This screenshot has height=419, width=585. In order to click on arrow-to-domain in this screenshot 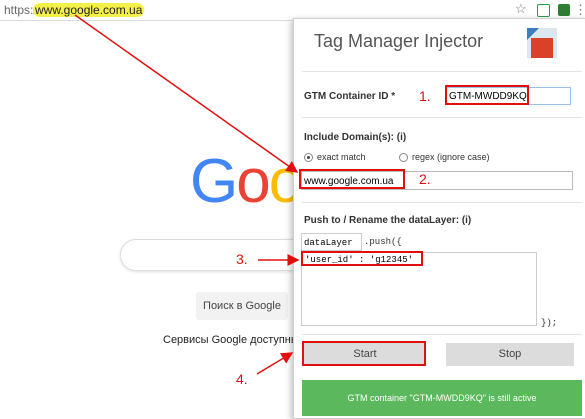, I will do `click(186, 93)`.